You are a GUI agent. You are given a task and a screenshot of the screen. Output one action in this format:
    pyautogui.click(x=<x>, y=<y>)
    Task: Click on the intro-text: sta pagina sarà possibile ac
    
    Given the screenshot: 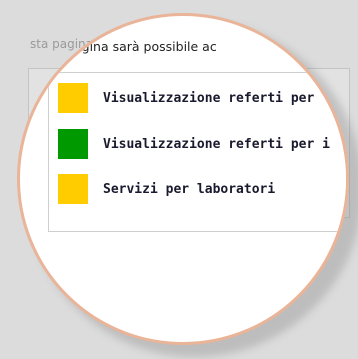 What is the action you would take?
    pyautogui.click(x=130, y=46)
    